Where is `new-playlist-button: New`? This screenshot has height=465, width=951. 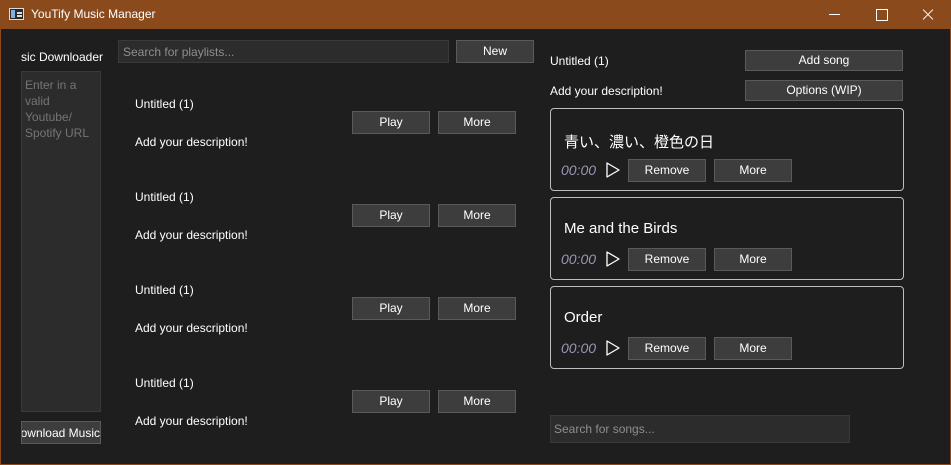 new-playlist-button: New is located at coordinates (495, 51).